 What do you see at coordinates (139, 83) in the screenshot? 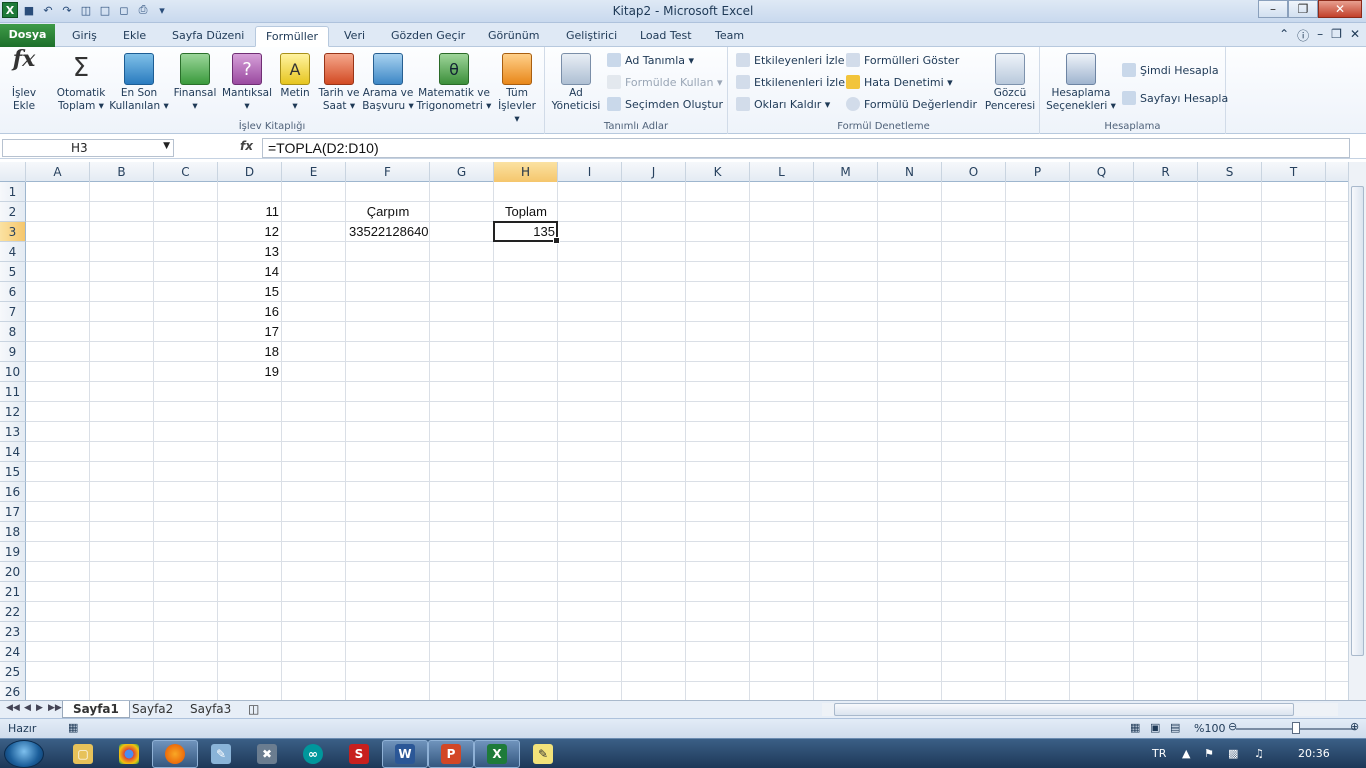
I see `recently-used-button: En Son Kullanılan ▾` at bounding box center [139, 83].